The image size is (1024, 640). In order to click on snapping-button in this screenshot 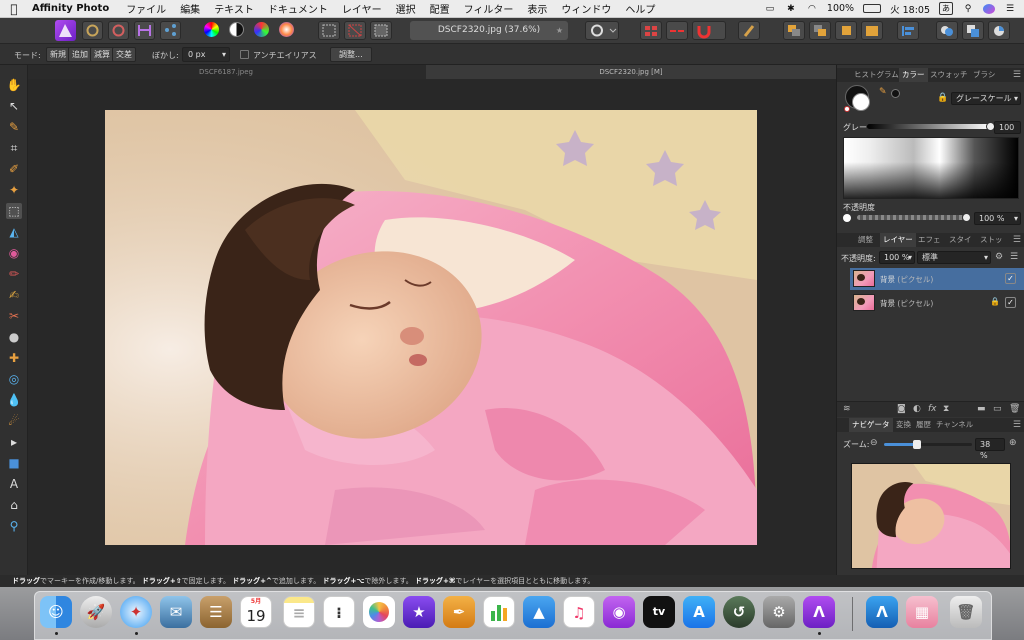, I will do `click(677, 30)`.